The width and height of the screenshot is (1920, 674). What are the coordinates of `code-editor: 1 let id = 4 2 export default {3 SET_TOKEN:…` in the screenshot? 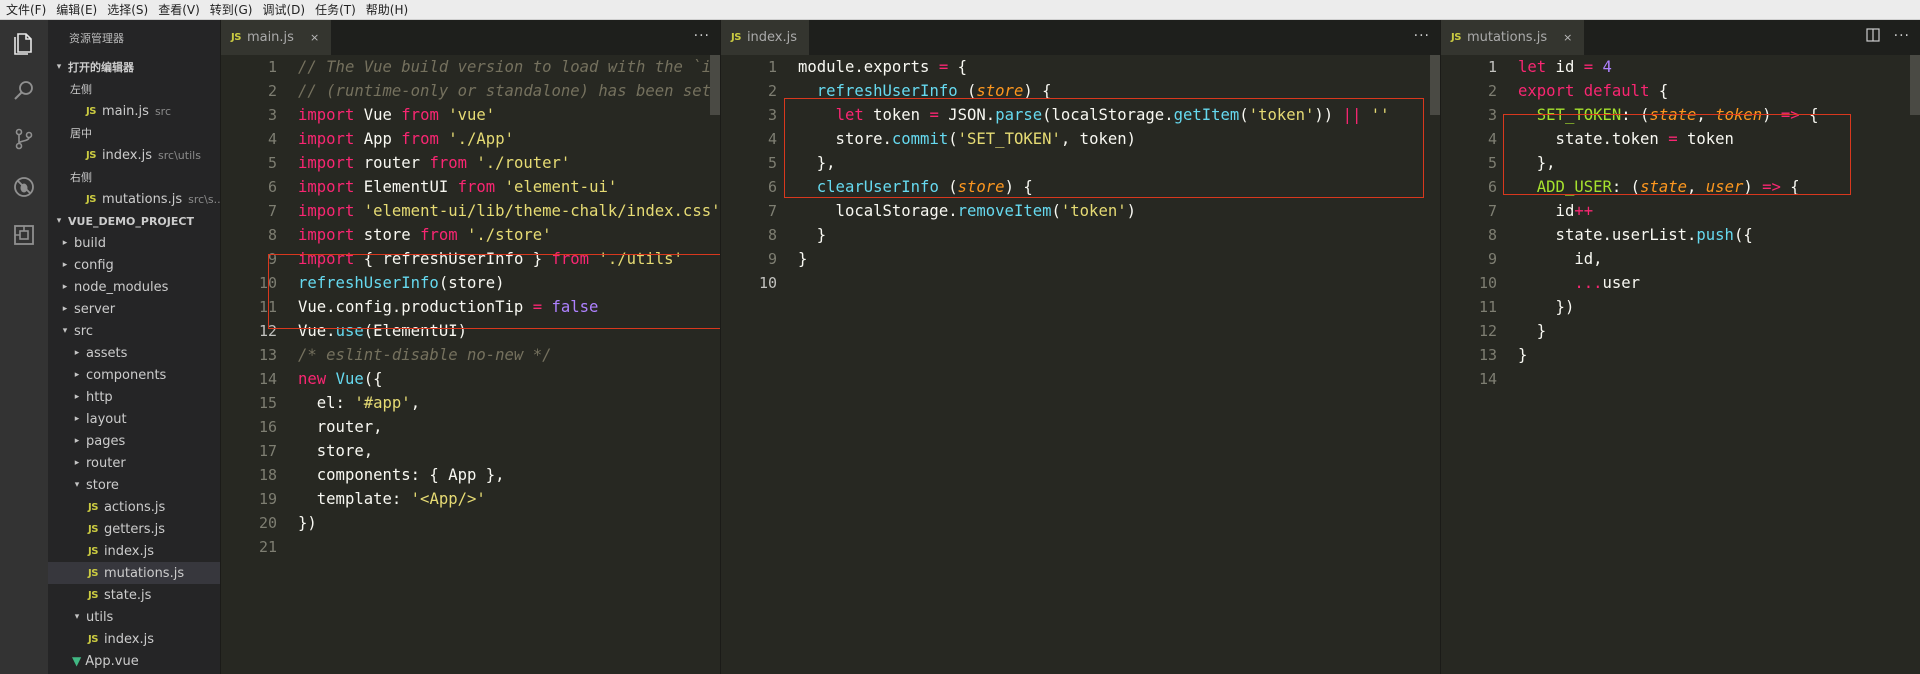 It's located at (1680, 223).